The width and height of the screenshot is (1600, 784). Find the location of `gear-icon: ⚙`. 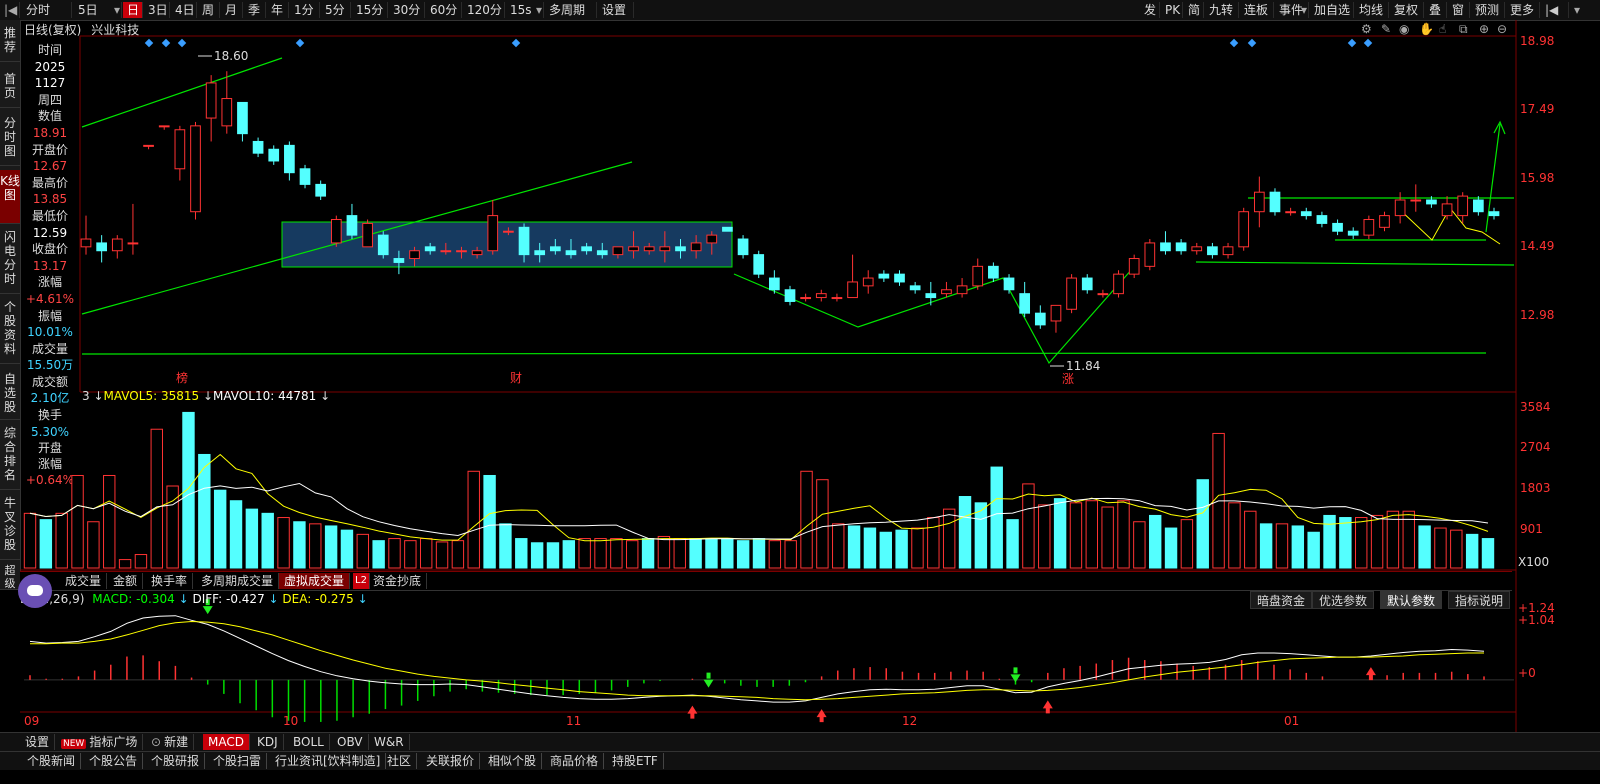

gear-icon: ⚙ is located at coordinates (1366, 29).